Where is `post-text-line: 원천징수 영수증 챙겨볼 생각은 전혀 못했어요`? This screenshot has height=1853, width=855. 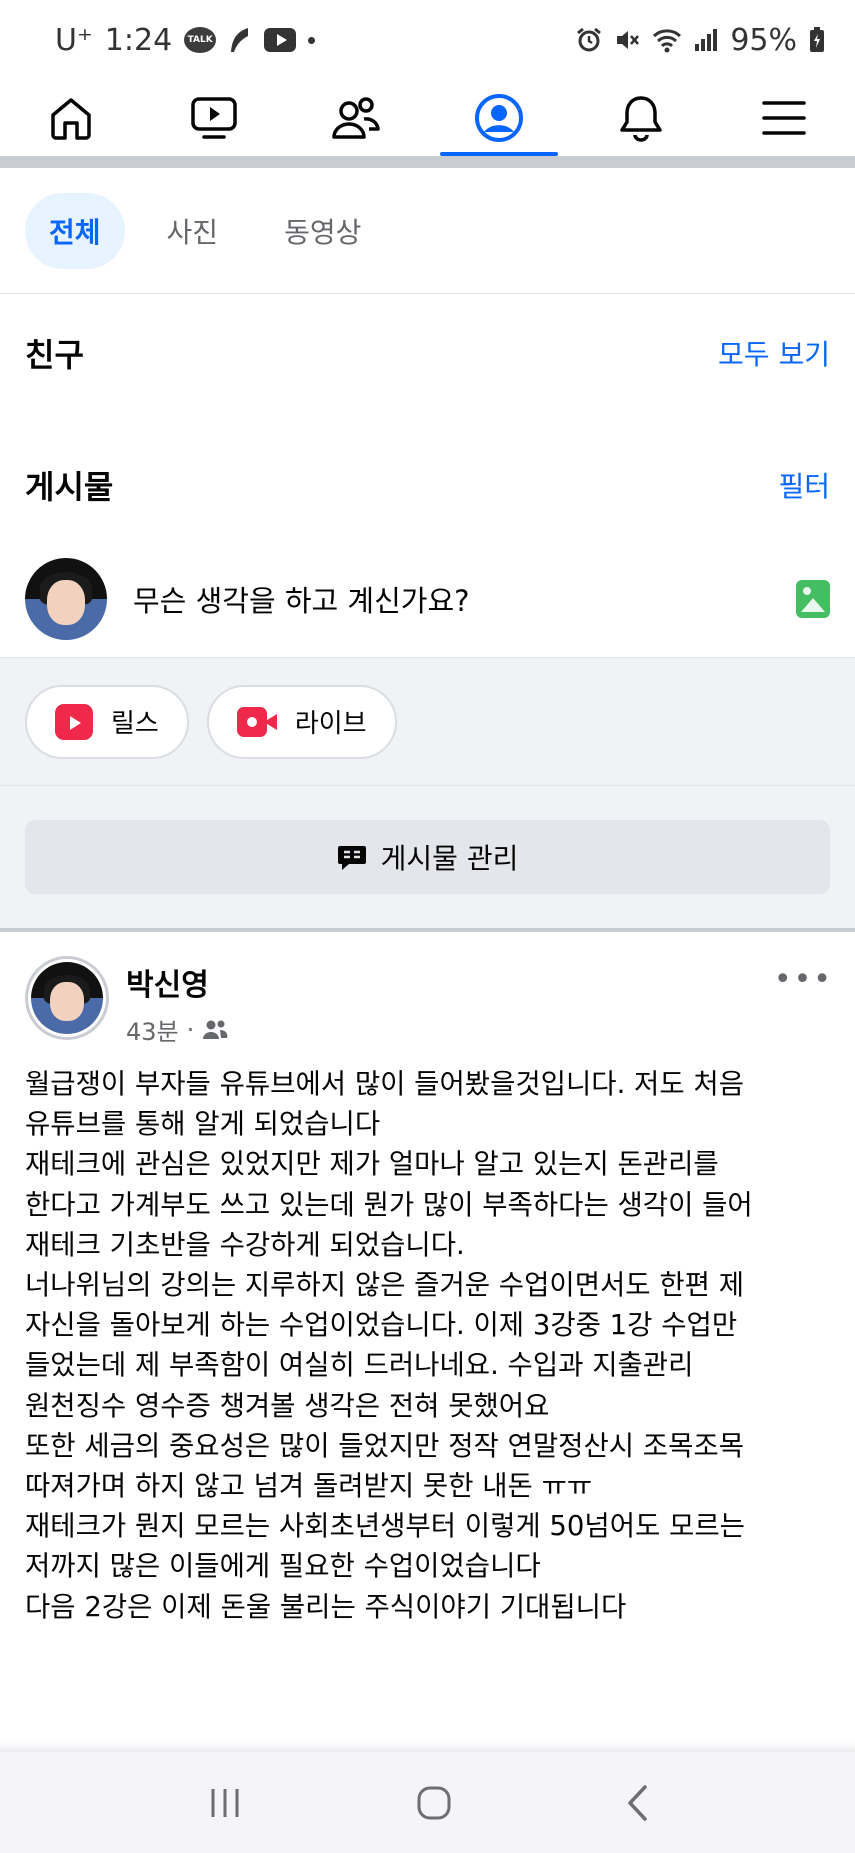
post-text-line: 원천징수 영수증 챙겨볼 생각은 전혀 못했어요 is located at coordinates (287, 1405).